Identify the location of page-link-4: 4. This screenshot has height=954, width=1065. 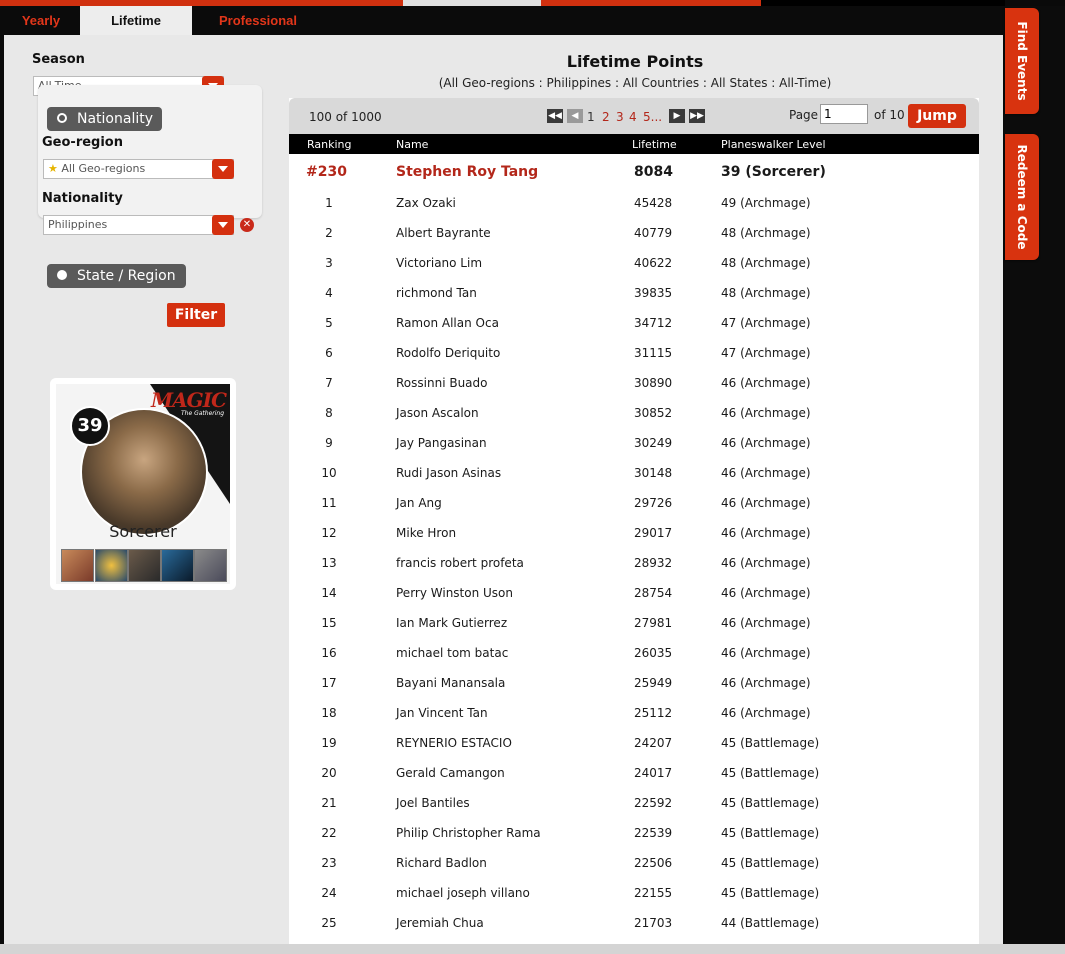
(633, 117).